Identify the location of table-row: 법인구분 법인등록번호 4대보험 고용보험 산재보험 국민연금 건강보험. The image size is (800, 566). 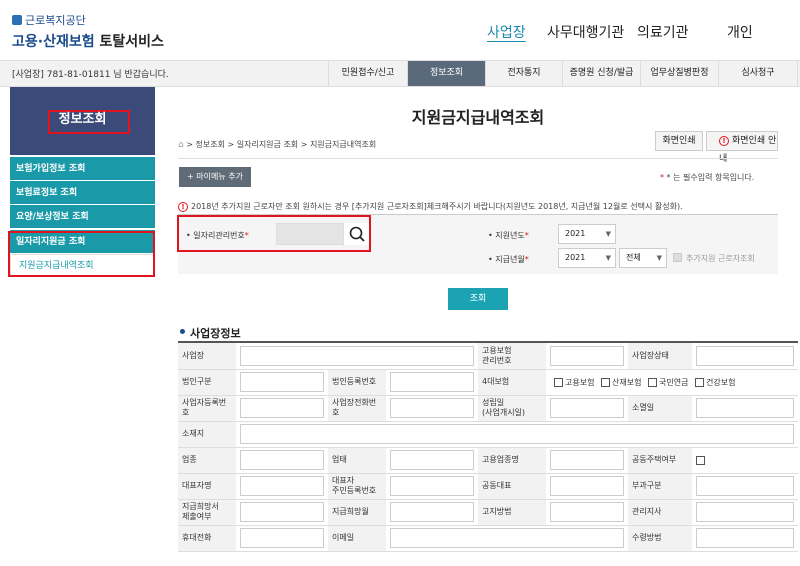
(488, 382).